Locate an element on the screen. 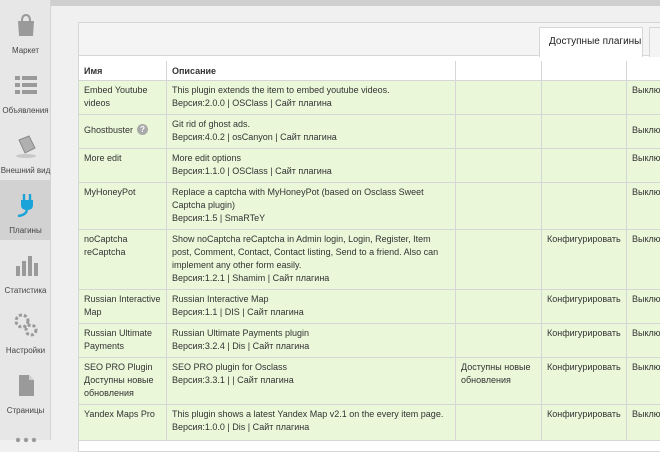 The height and width of the screenshot is (452, 660). plugin-name: Russian Ultimate Payments is located at coordinates (123, 340).